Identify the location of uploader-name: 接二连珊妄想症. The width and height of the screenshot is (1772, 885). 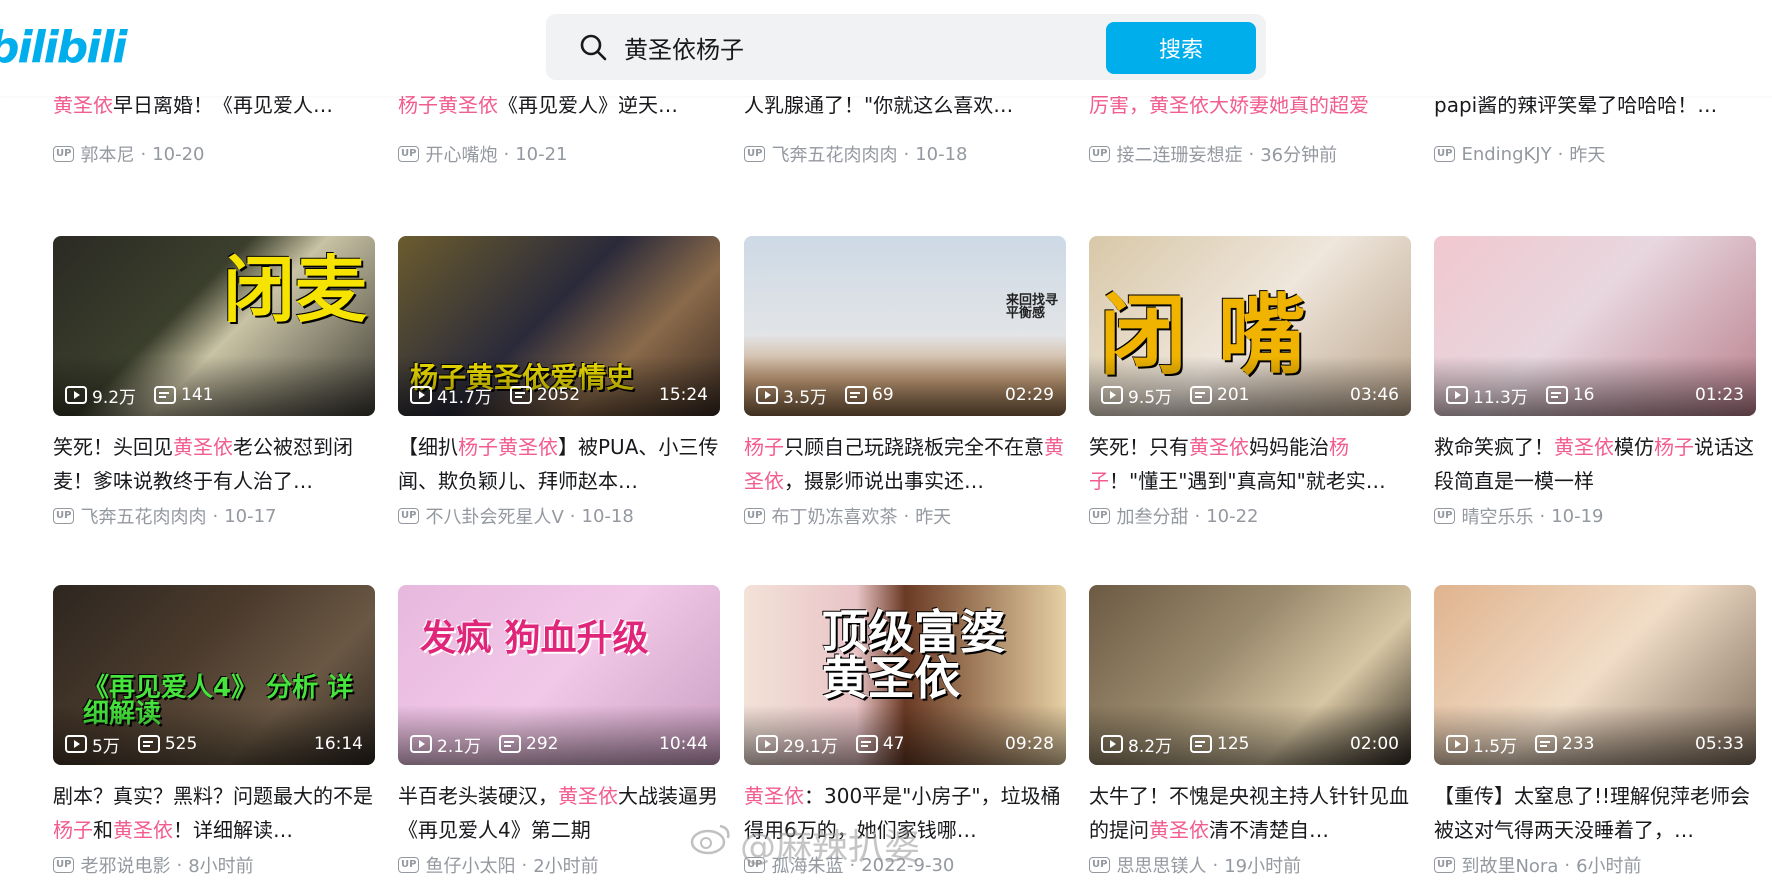
(1179, 154).